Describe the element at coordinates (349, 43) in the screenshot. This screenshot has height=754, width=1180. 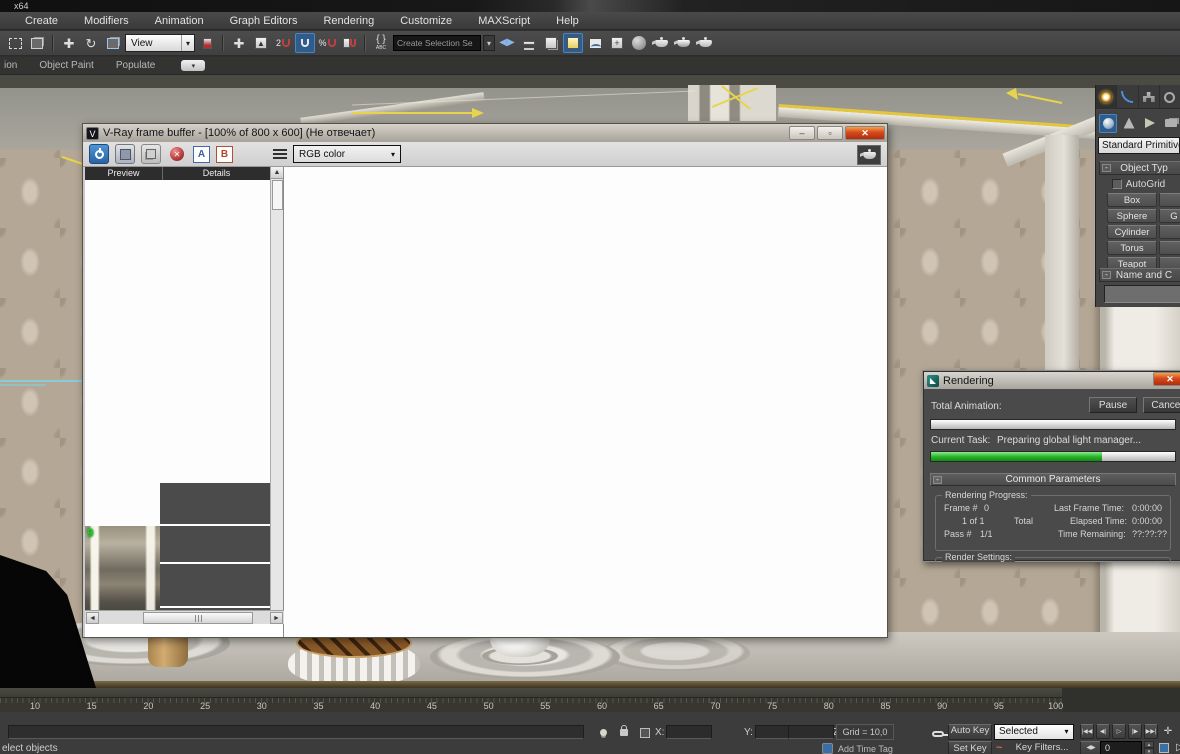
I see `spinner-snap-icon` at that location.